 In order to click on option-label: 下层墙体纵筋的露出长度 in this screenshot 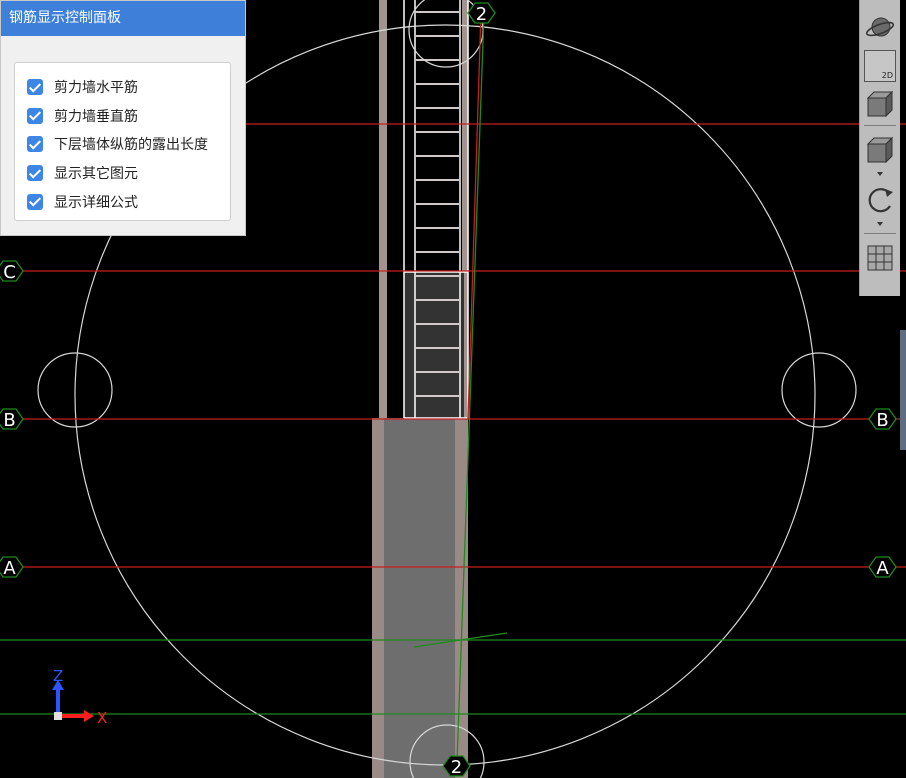, I will do `click(131, 145)`.